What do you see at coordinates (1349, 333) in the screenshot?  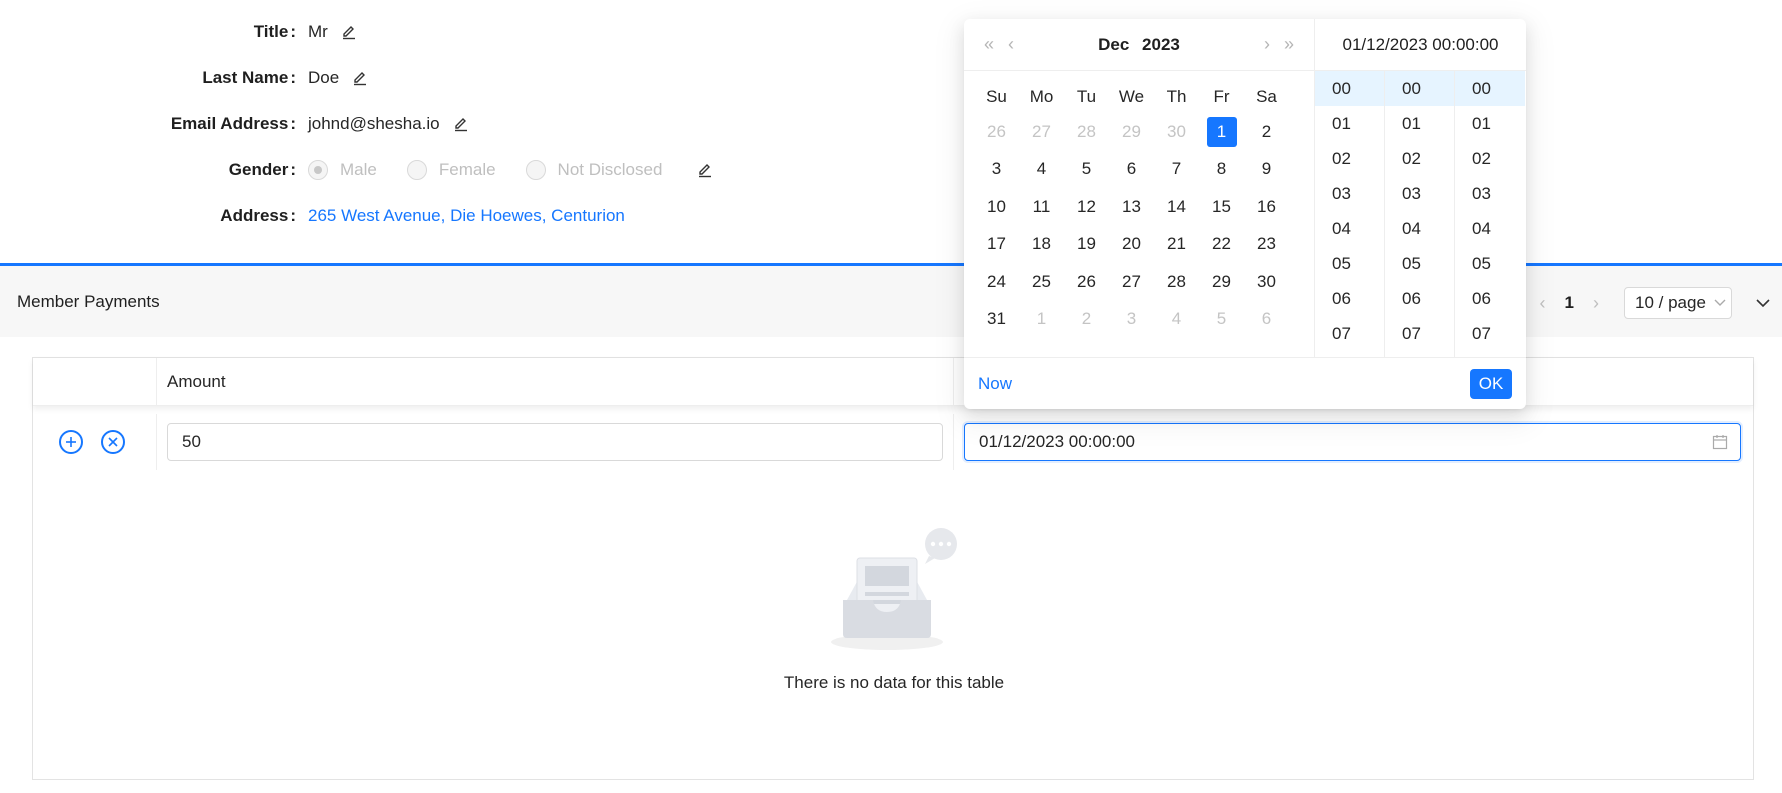 I see `hour-option: 07` at bounding box center [1349, 333].